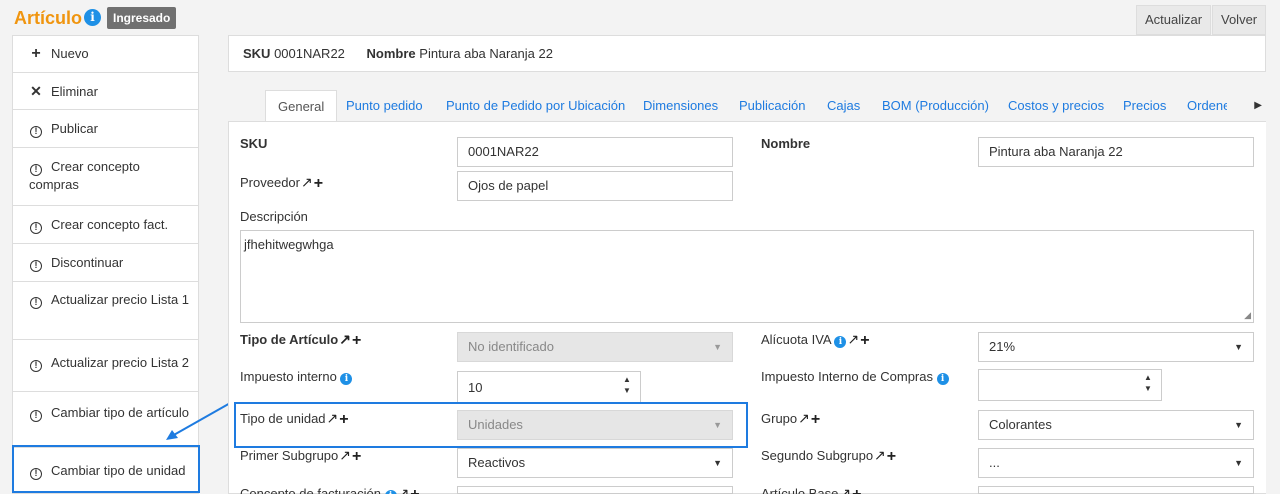  I want to click on alicuota-select: 21% ▼, so click(1116, 347).